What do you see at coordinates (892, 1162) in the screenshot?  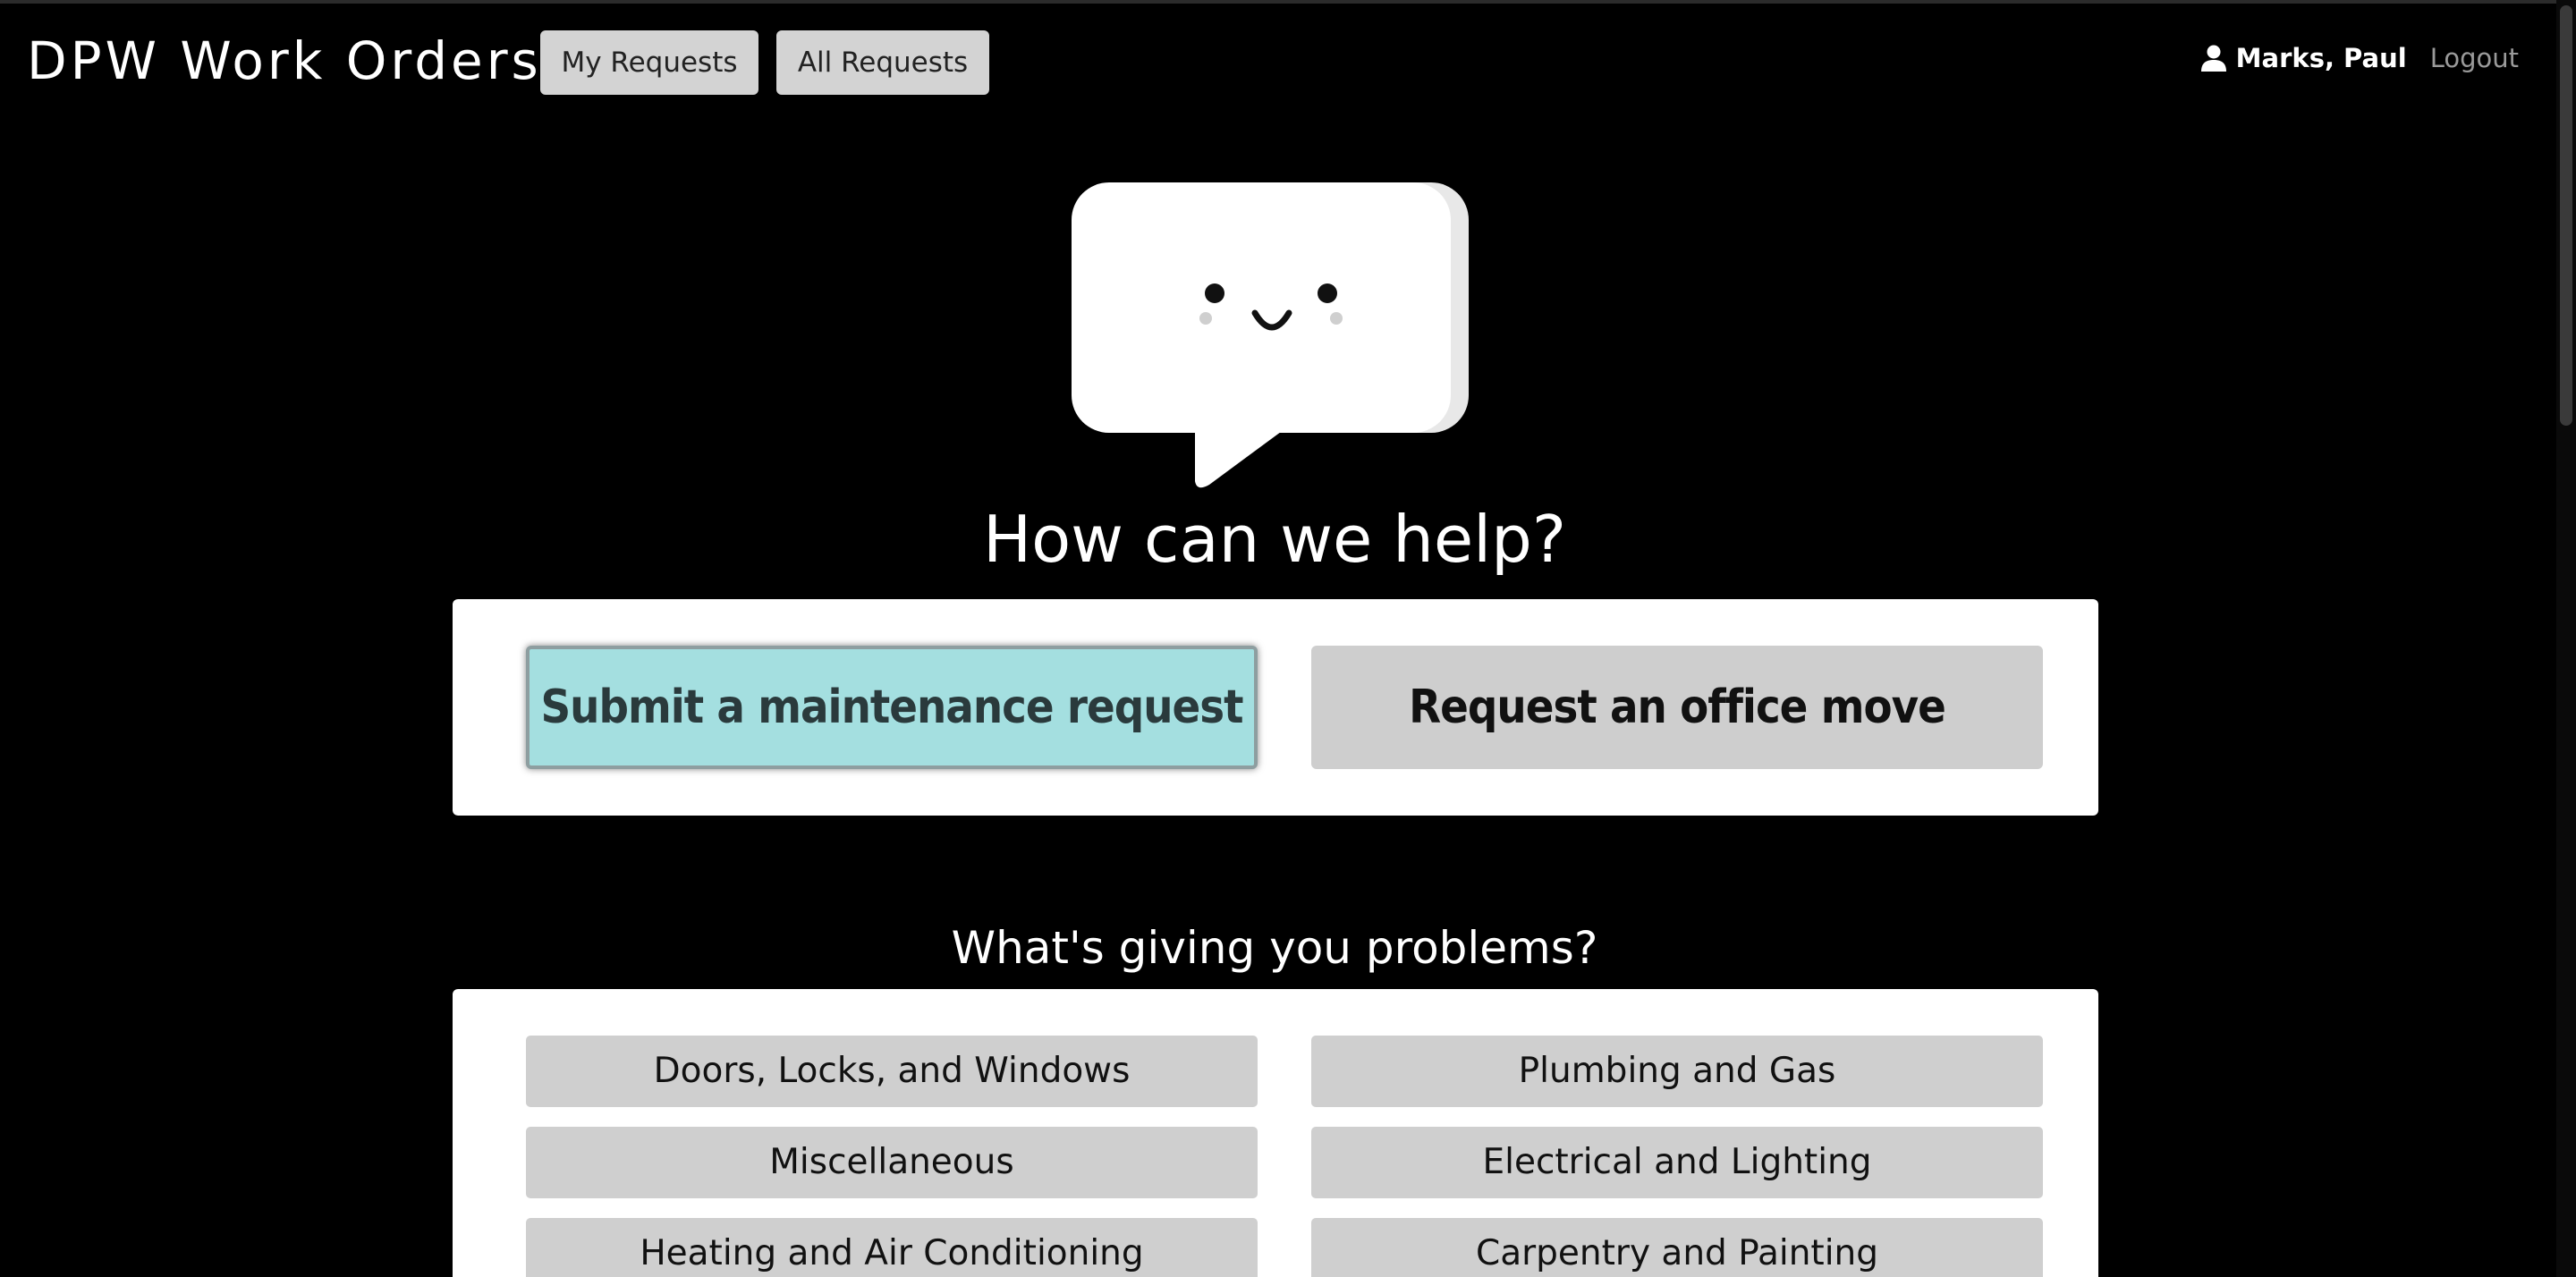 I see `category-miscellaneous-button: Miscellaneous` at bounding box center [892, 1162].